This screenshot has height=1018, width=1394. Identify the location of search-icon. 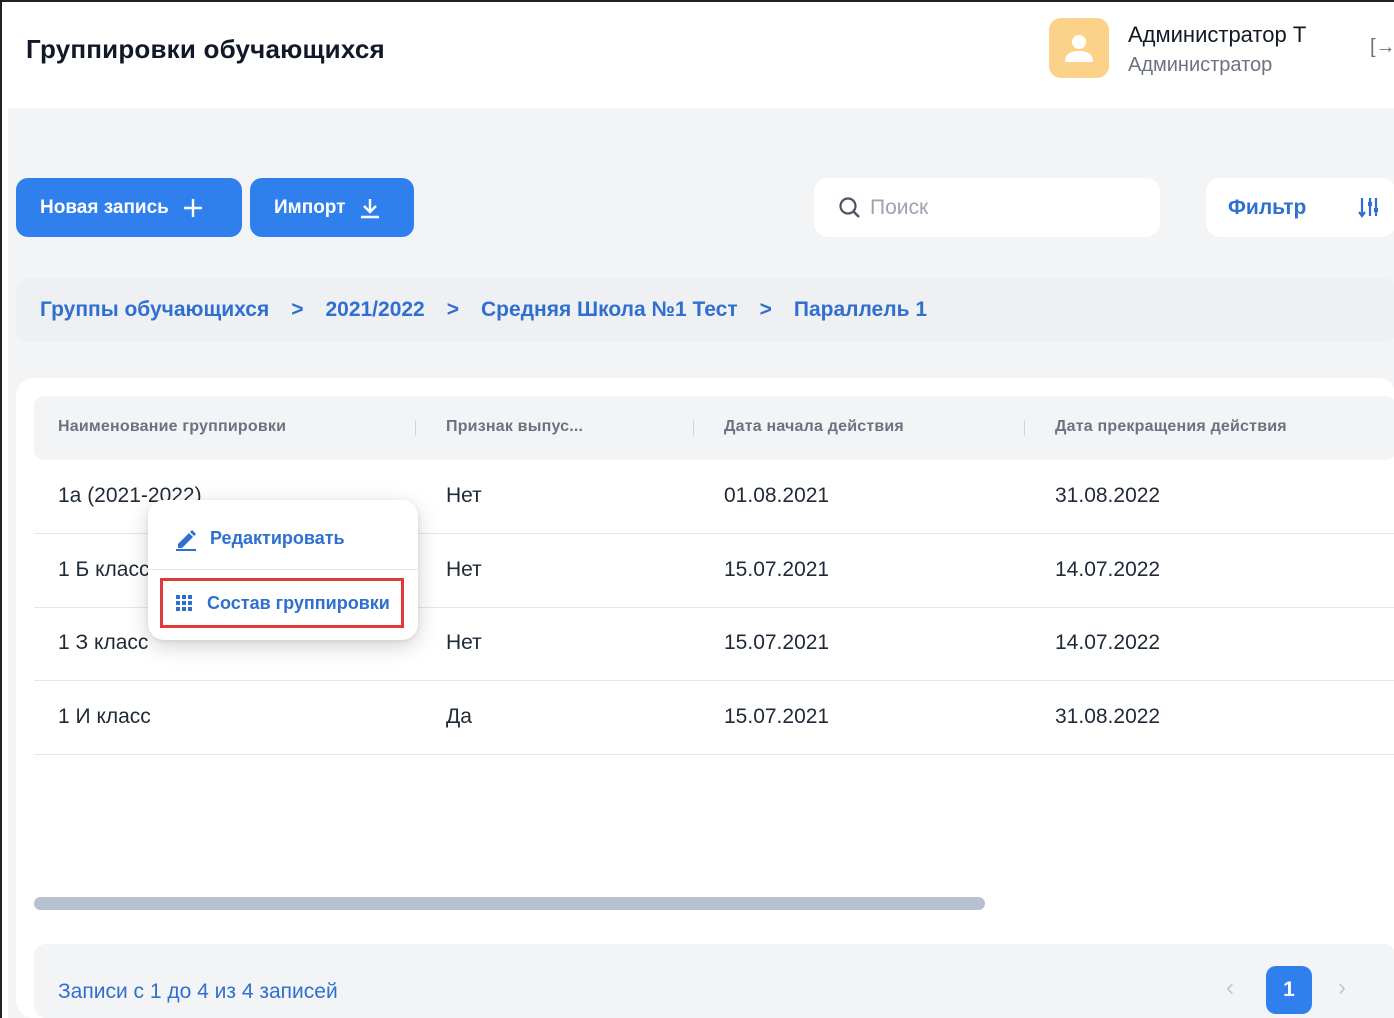
(849, 207).